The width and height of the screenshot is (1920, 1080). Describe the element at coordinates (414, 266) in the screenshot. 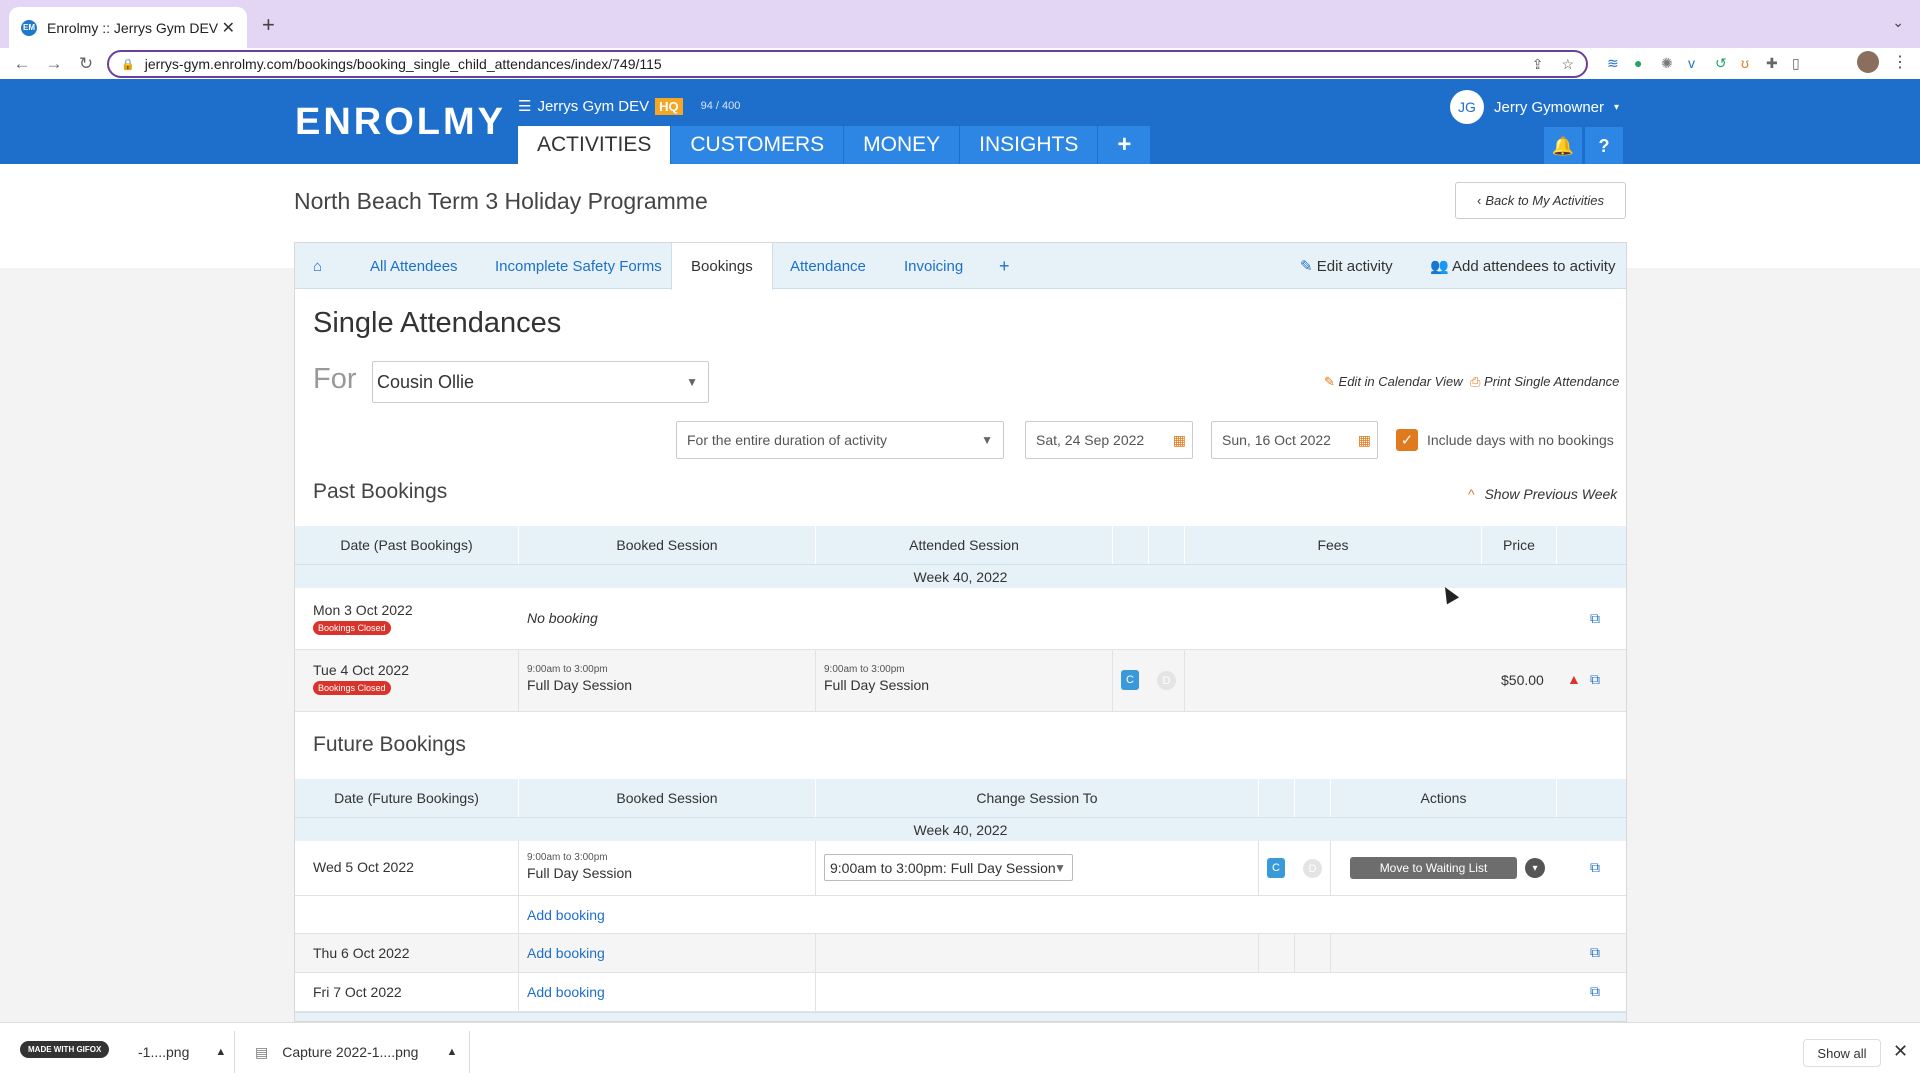

I see `tab-all-attendees: All Attendees` at that location.